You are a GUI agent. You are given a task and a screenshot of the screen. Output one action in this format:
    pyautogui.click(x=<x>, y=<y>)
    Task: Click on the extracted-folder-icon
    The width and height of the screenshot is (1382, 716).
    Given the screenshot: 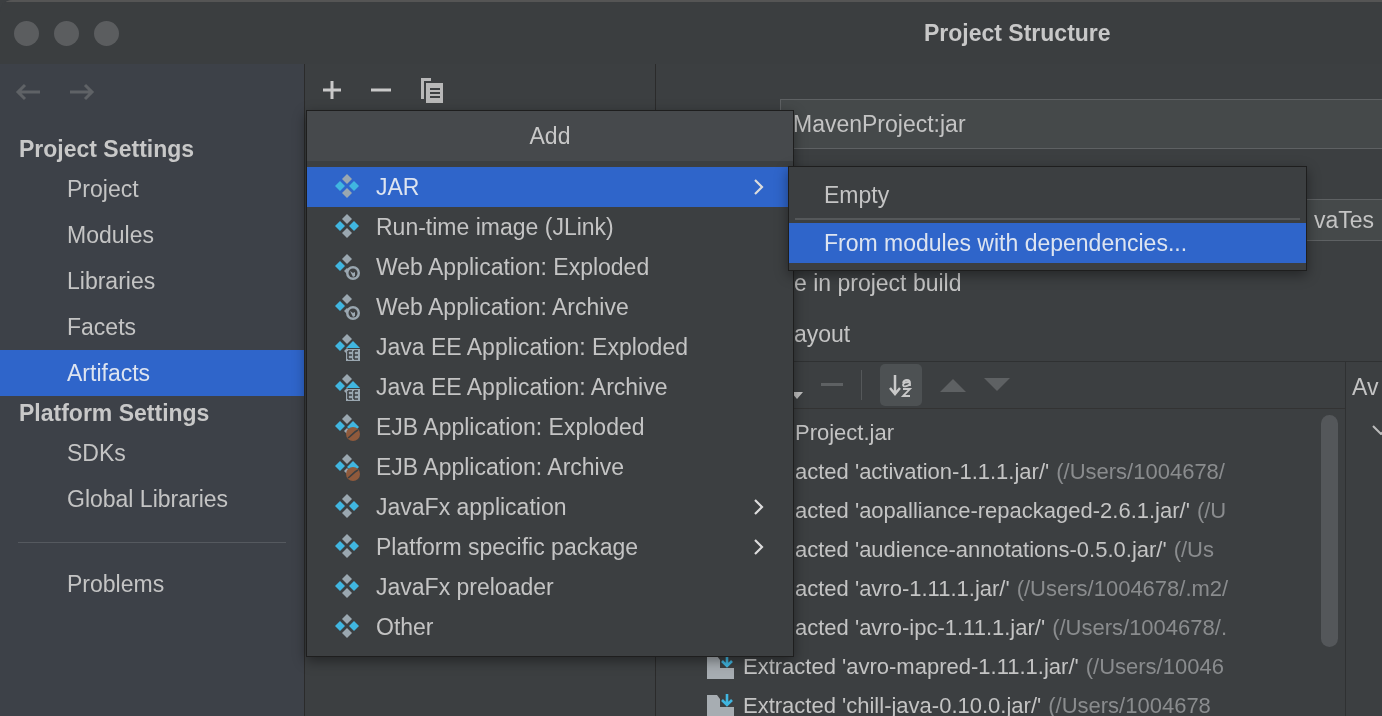 What is the action you would take?
    pyautogui.click(x=721, y=704)
    